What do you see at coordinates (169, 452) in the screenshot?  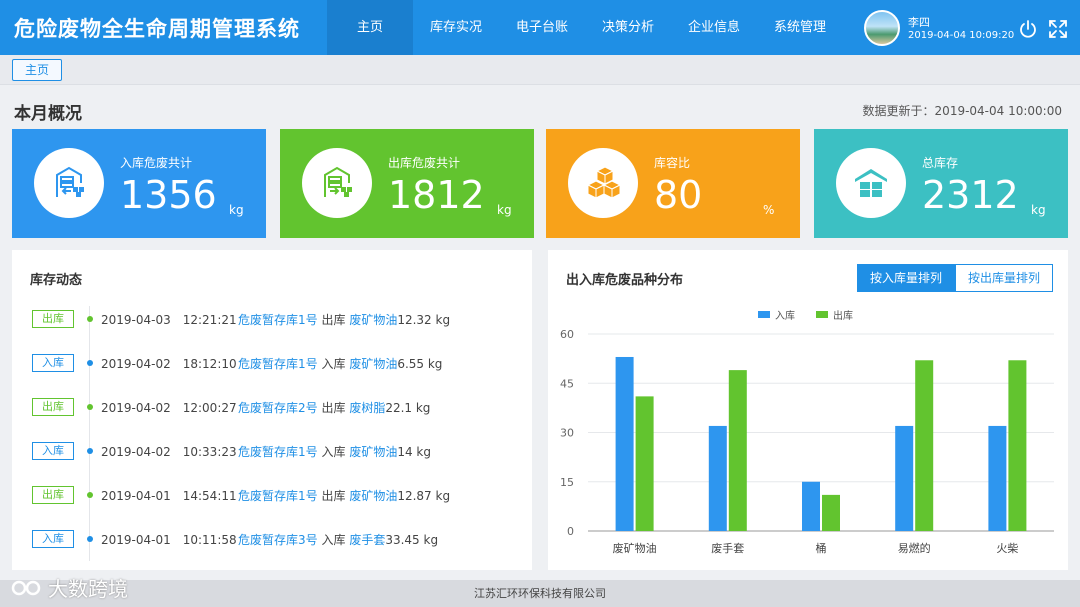 I see `record-time: 2019-04-02 10:33:23` at bounding box center [169, 452].